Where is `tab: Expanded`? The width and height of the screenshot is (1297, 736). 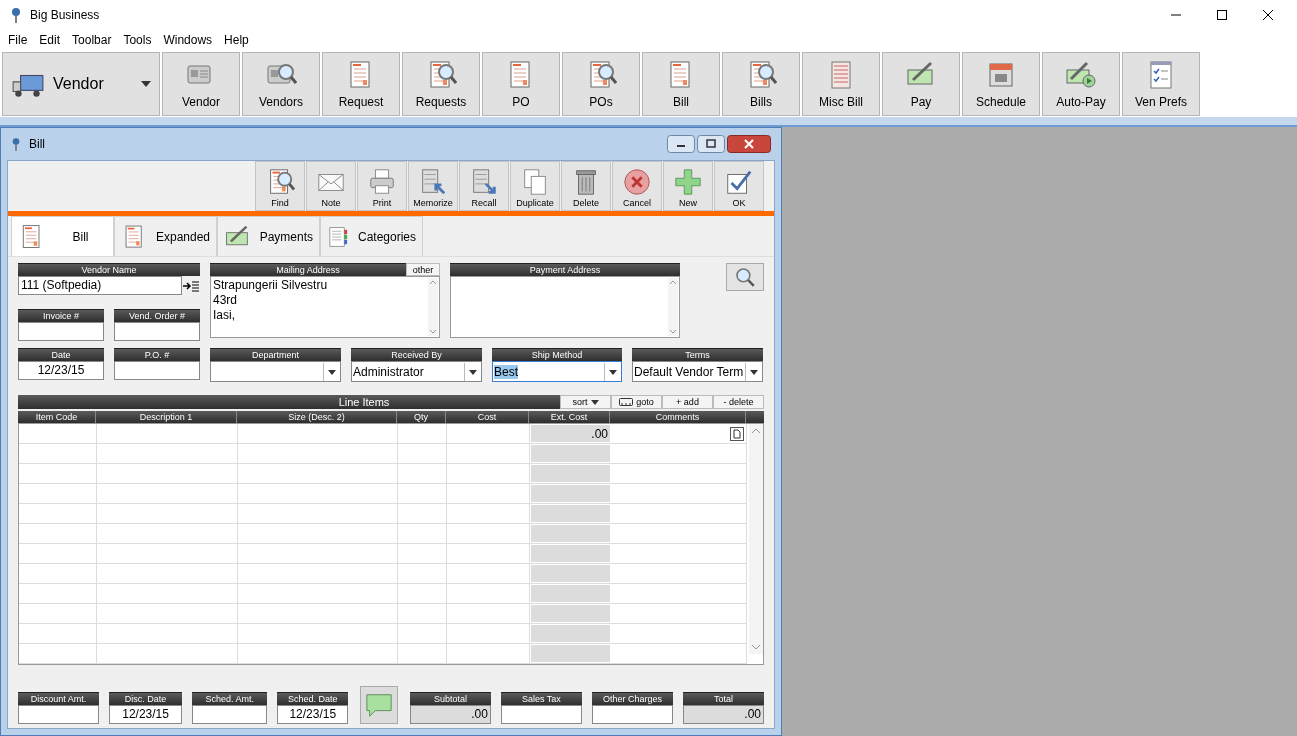
tab: Expanded is located at coordinates (165, 236).